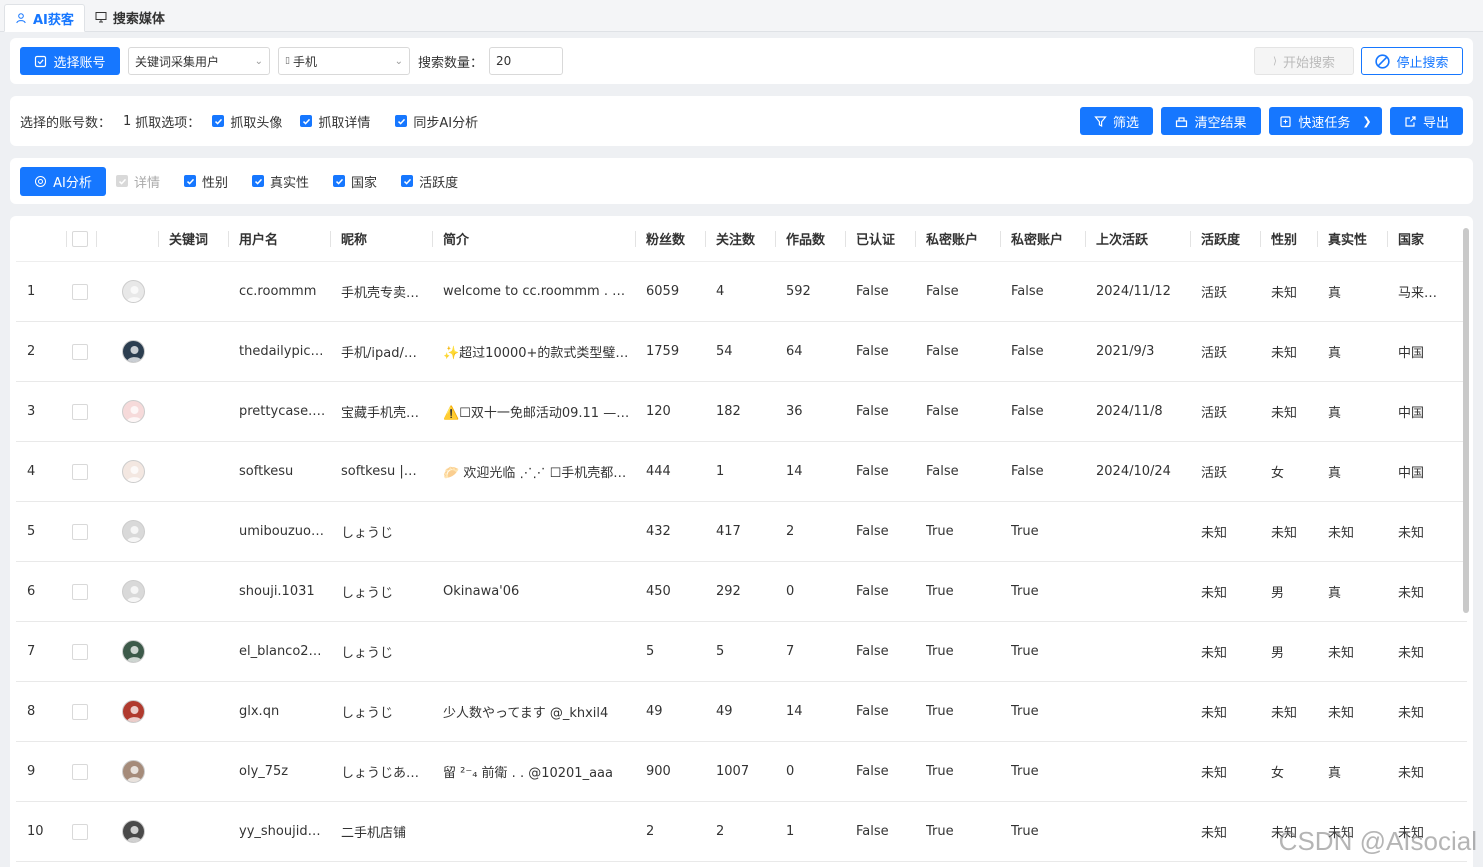 The width and height of the screenshot is (1483, 867). I want to click on capture-avatar-checkbox: 抓取头像, so click(247, 121).